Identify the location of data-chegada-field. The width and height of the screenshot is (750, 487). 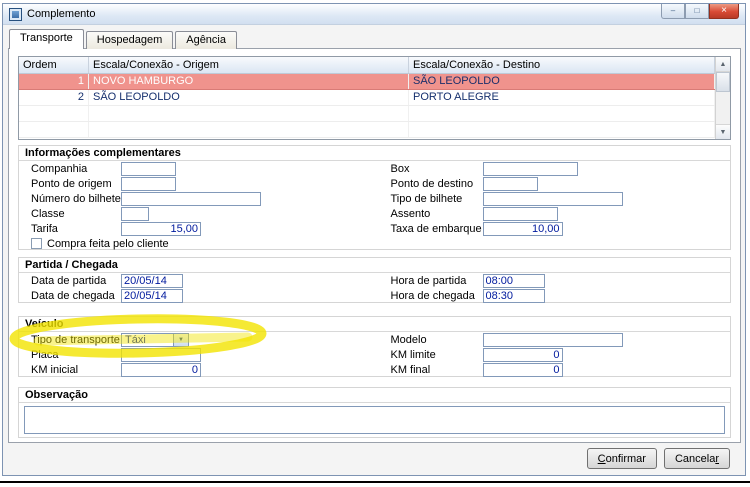
(152, 295).